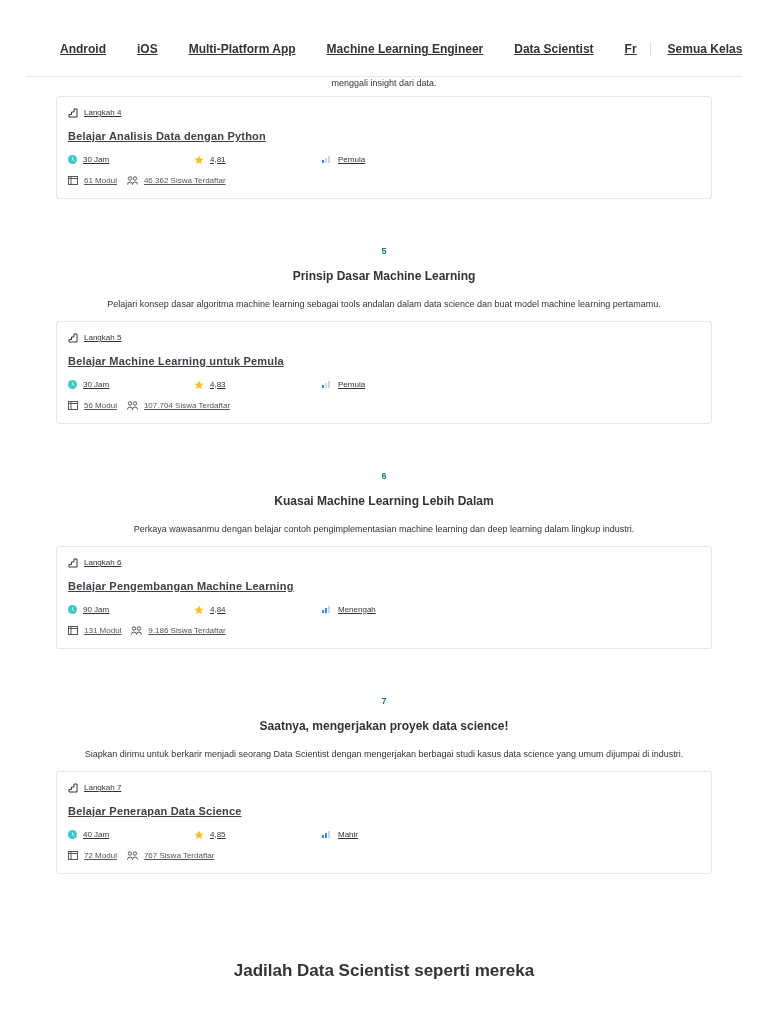 Image resolution: width=768 pixels, height=1024 pixels. What do you see at coordinates (96, 834) in the screenshot?
I see `duration-text: 40 Jam` at bounding box center [96, 834].